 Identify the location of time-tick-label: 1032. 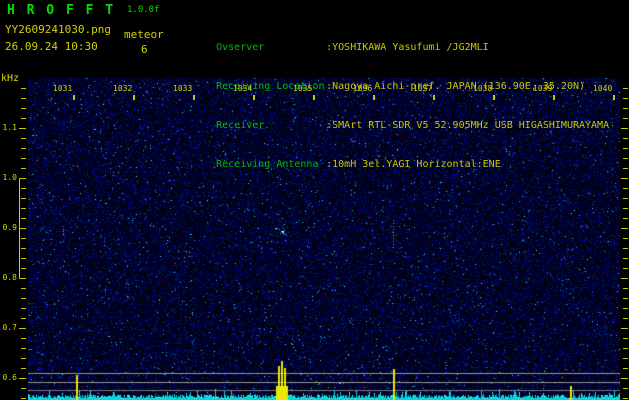
(123, 88).